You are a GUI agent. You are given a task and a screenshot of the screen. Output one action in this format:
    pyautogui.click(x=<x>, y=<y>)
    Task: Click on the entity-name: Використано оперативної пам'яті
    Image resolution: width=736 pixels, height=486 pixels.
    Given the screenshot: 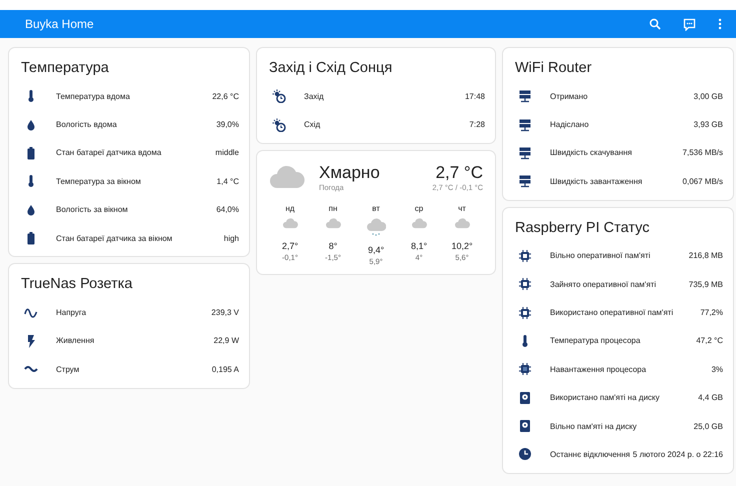 What is the action you would take?
    pyautogui.click(x=612, y=313)
    